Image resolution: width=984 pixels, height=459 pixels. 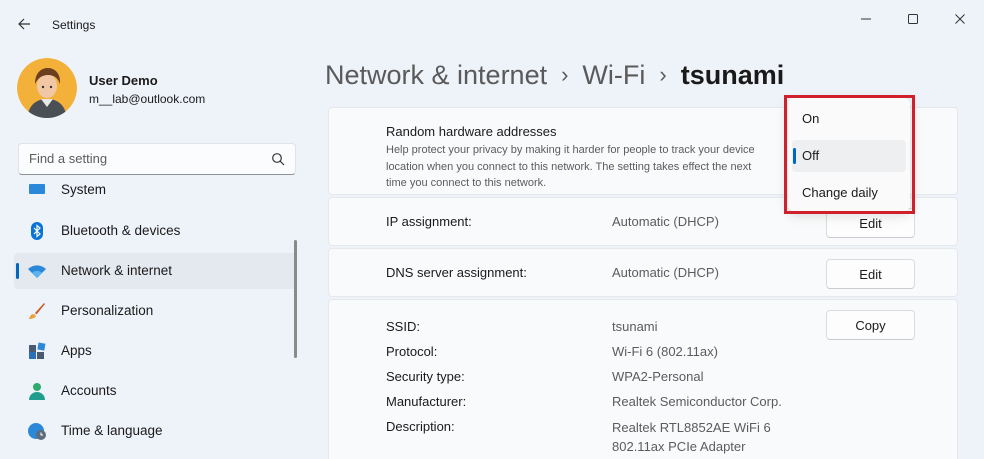 I want to click on avatar, so click(x=47, y=88).